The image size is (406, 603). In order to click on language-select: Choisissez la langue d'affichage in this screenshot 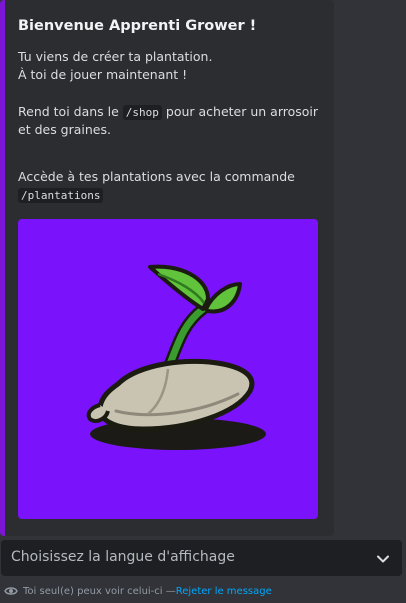, I will do `click(201, 558)`.